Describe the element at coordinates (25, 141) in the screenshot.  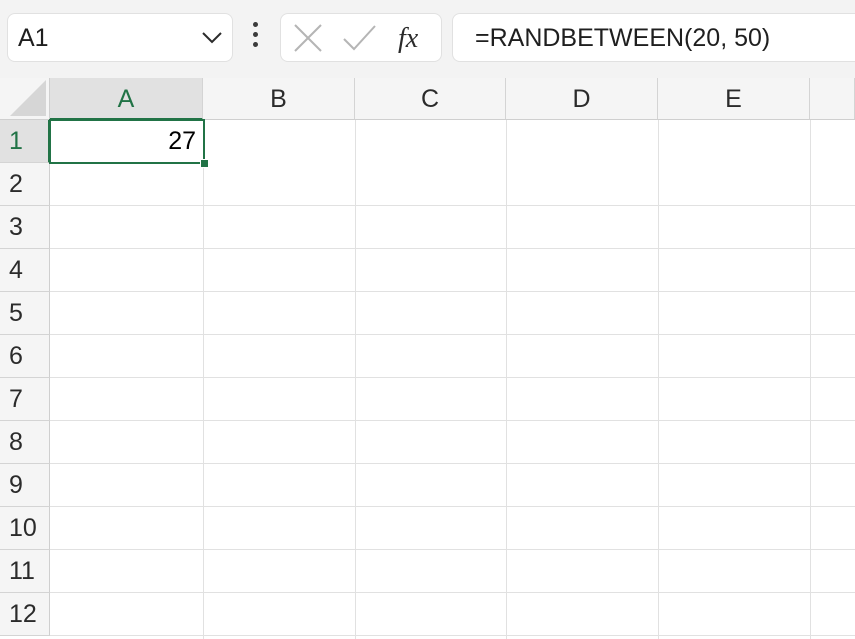
I see `row-header-1: 1` at that location.